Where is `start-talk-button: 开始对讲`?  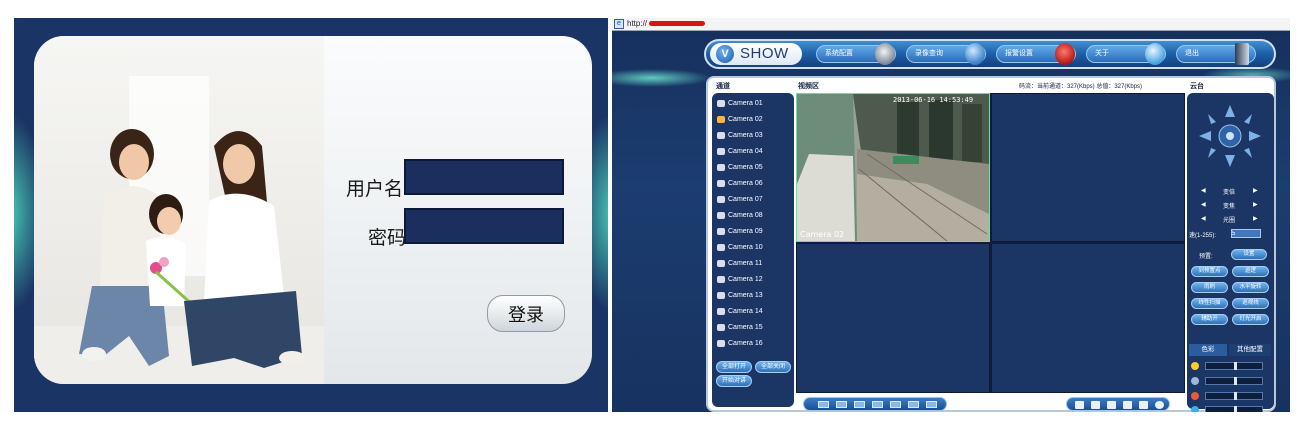
start-talk-button: 开始对讲 is located at coordinates (734, 381).